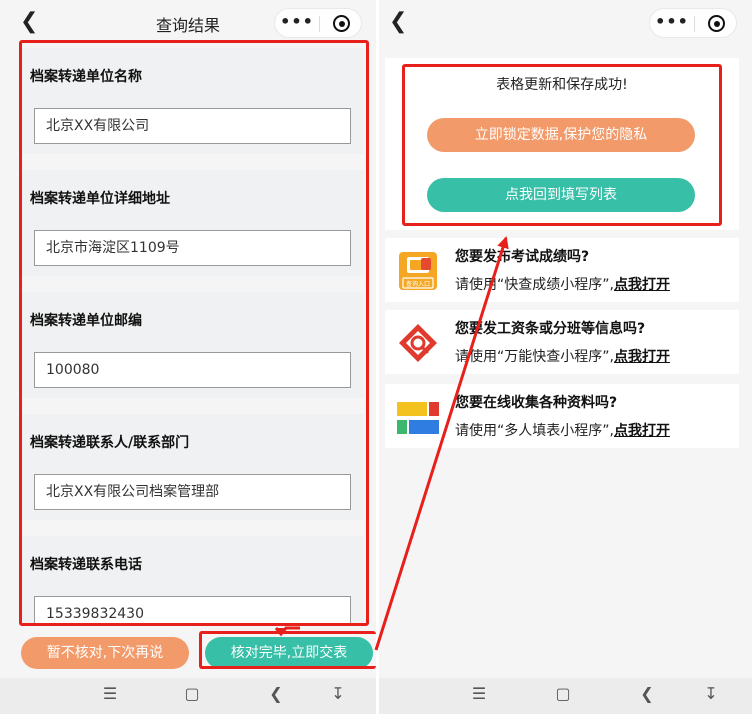 The image size is (752, 714). What do you see at coordinates (561, 195) in the screenshot?
I see `back-to-list-button: 点我回到填写列表` at bounding box center [561, 195].